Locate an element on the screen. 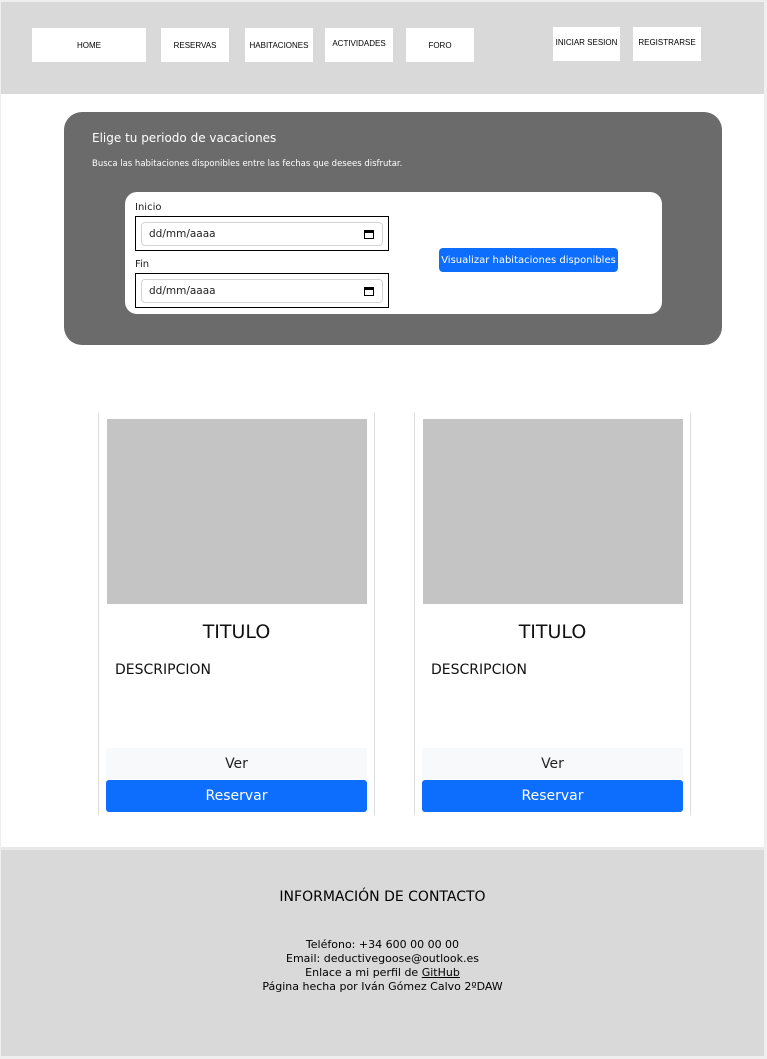 The image size is (767, 1059). contact-email: Email: deductivegoose@outlook.es is located at coordinates (382, 958).